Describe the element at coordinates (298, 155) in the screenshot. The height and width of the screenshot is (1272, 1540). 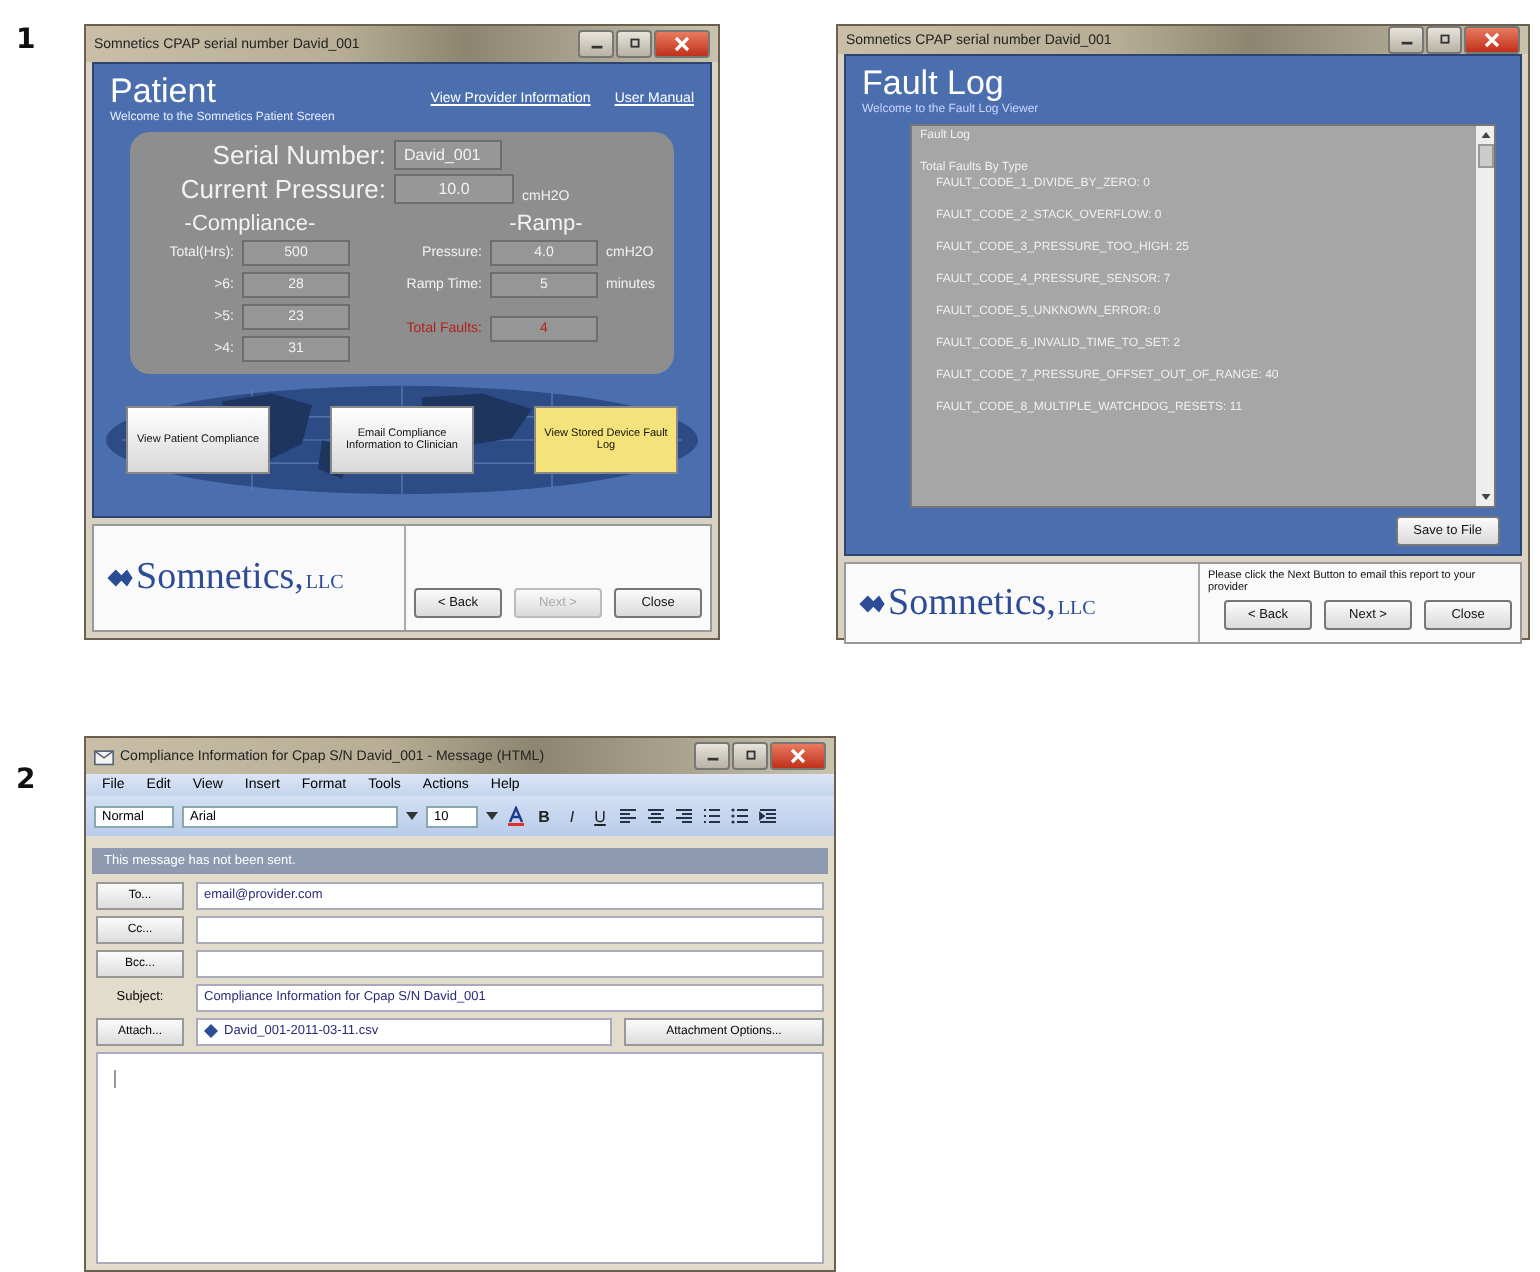
I see `field-label: Serial Number:` at that location.